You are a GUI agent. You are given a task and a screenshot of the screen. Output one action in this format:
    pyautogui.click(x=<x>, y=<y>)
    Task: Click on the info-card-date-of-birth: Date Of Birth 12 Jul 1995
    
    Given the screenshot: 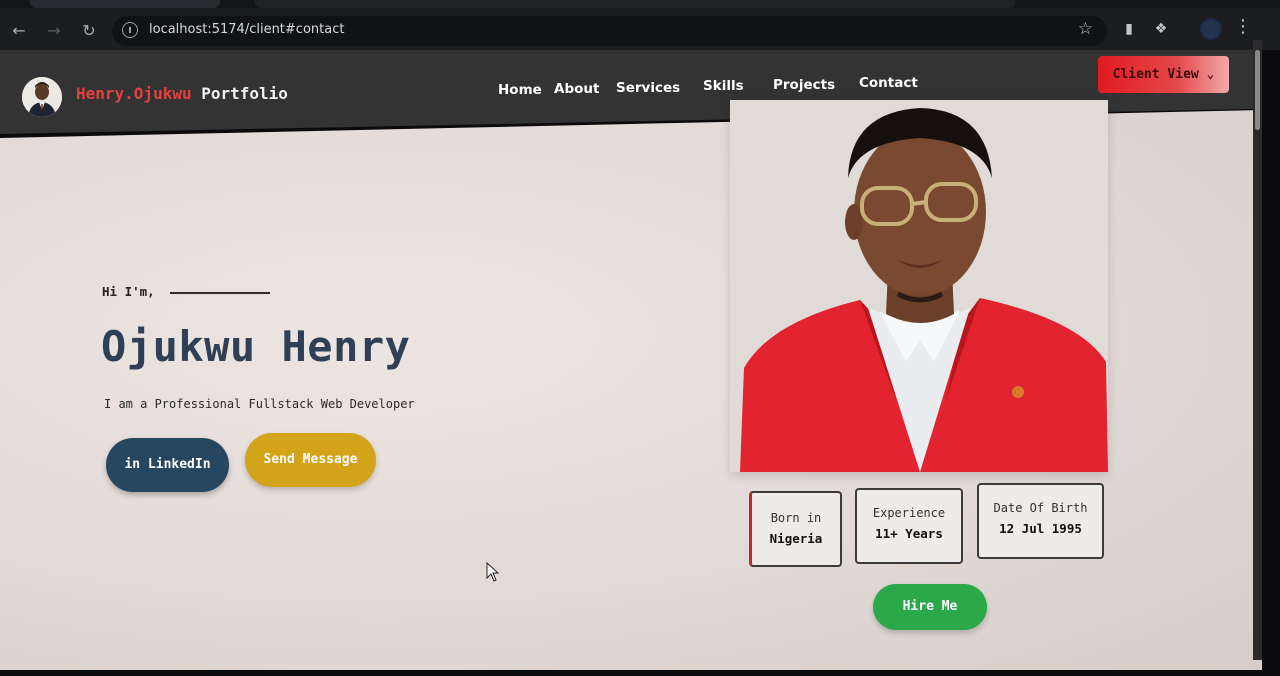 What is the action you would take?
    pyautogui.click(x=1040, y=521)
    